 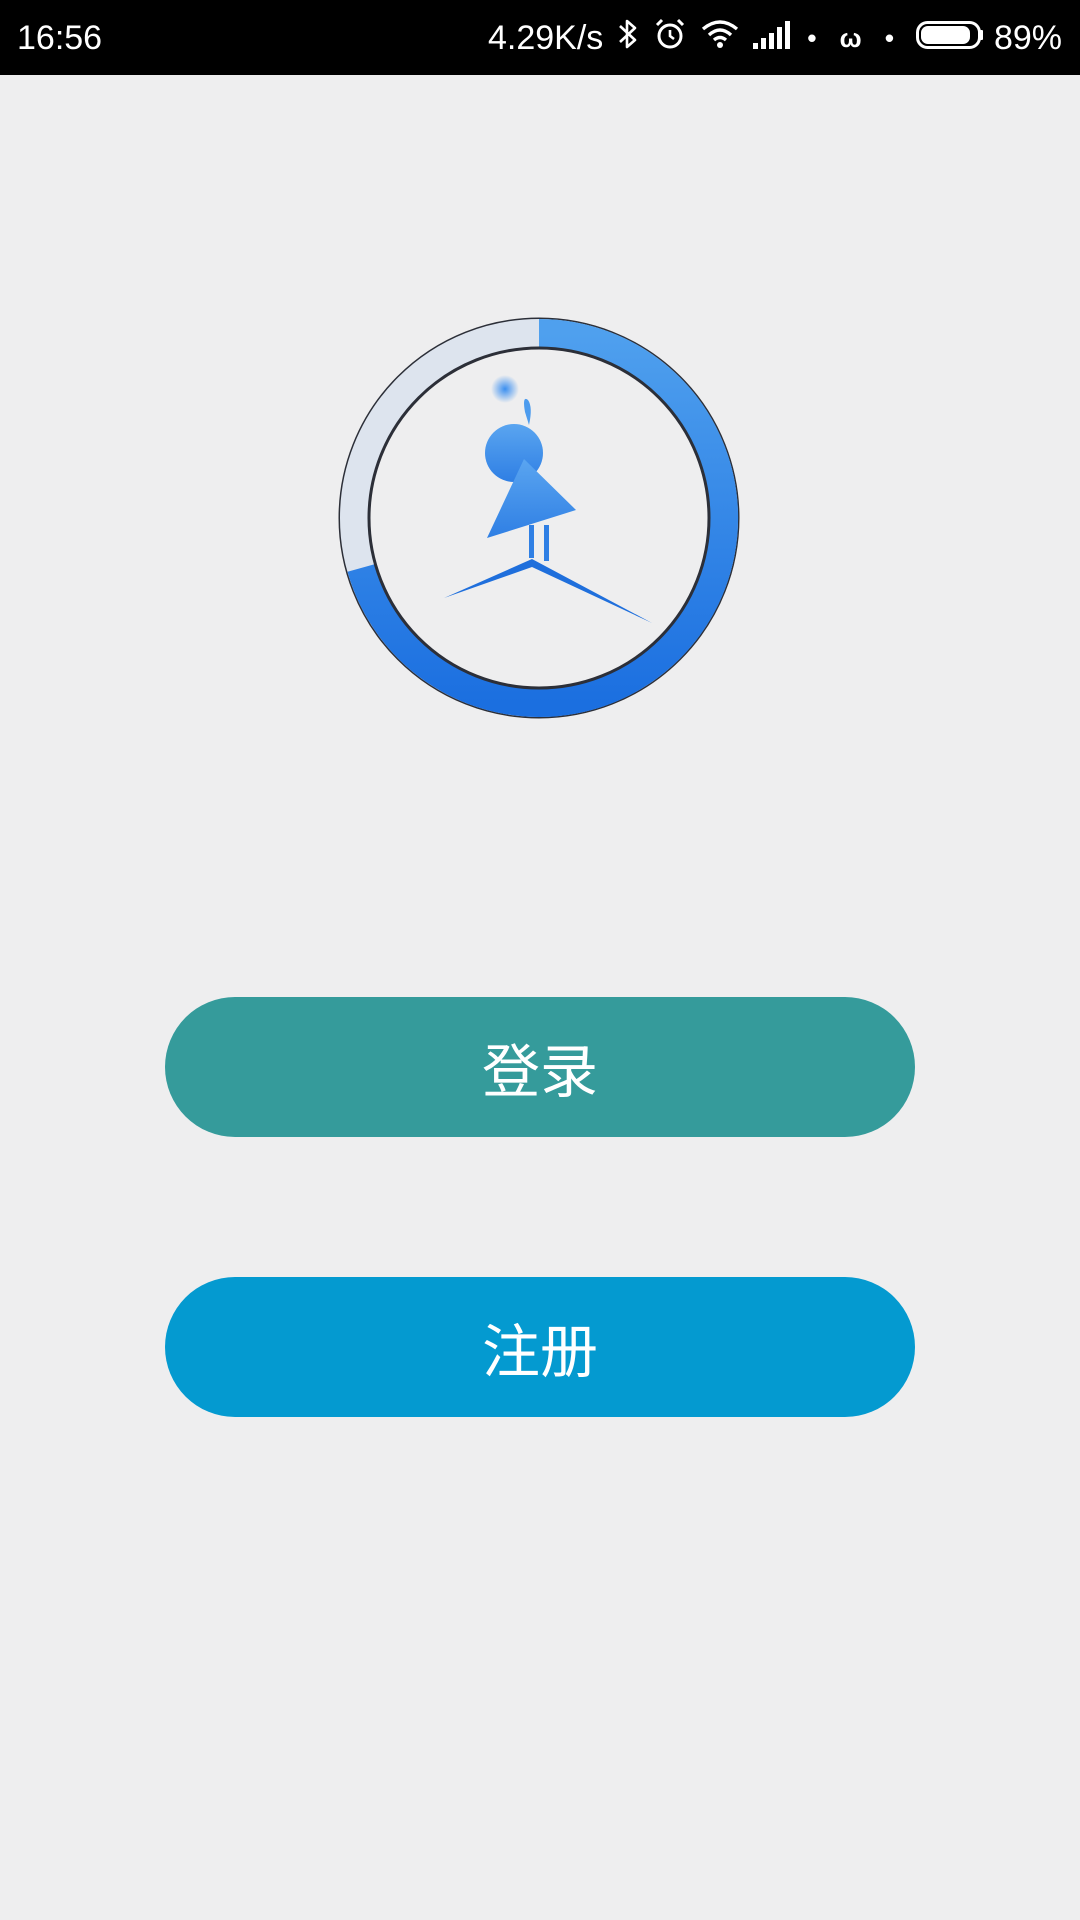 I want to click on alarm-icon, so click(x=670, y=38).